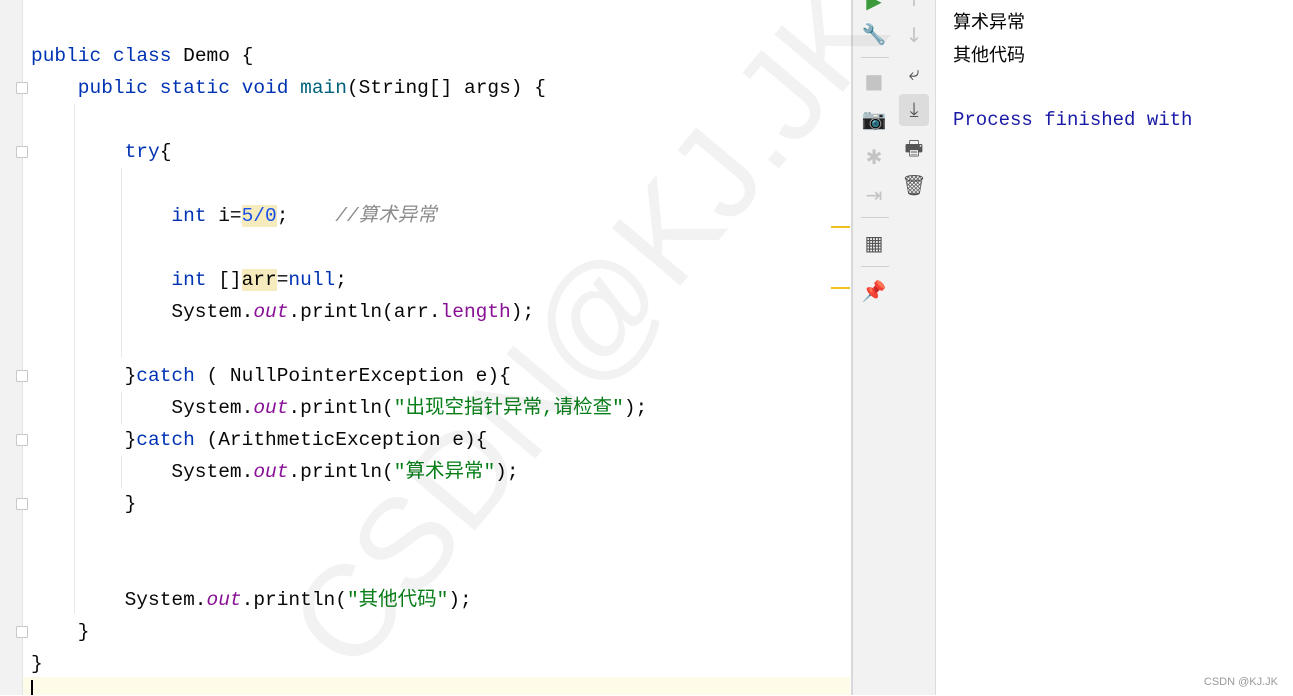 Image resolution: width=1293 pixels, height=696 pixels. Describe the element at coordinates (230, 216) in the screenshot. I see `code-token: i=` at that location.